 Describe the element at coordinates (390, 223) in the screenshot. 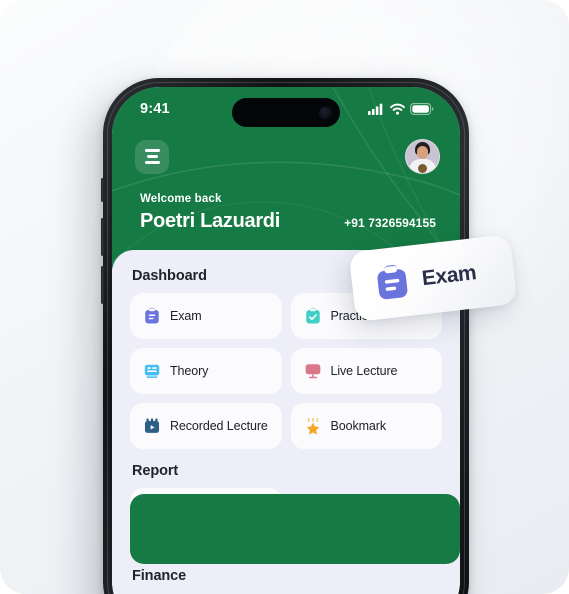

I see `user-phone-number: +91 7326594155` at that location.